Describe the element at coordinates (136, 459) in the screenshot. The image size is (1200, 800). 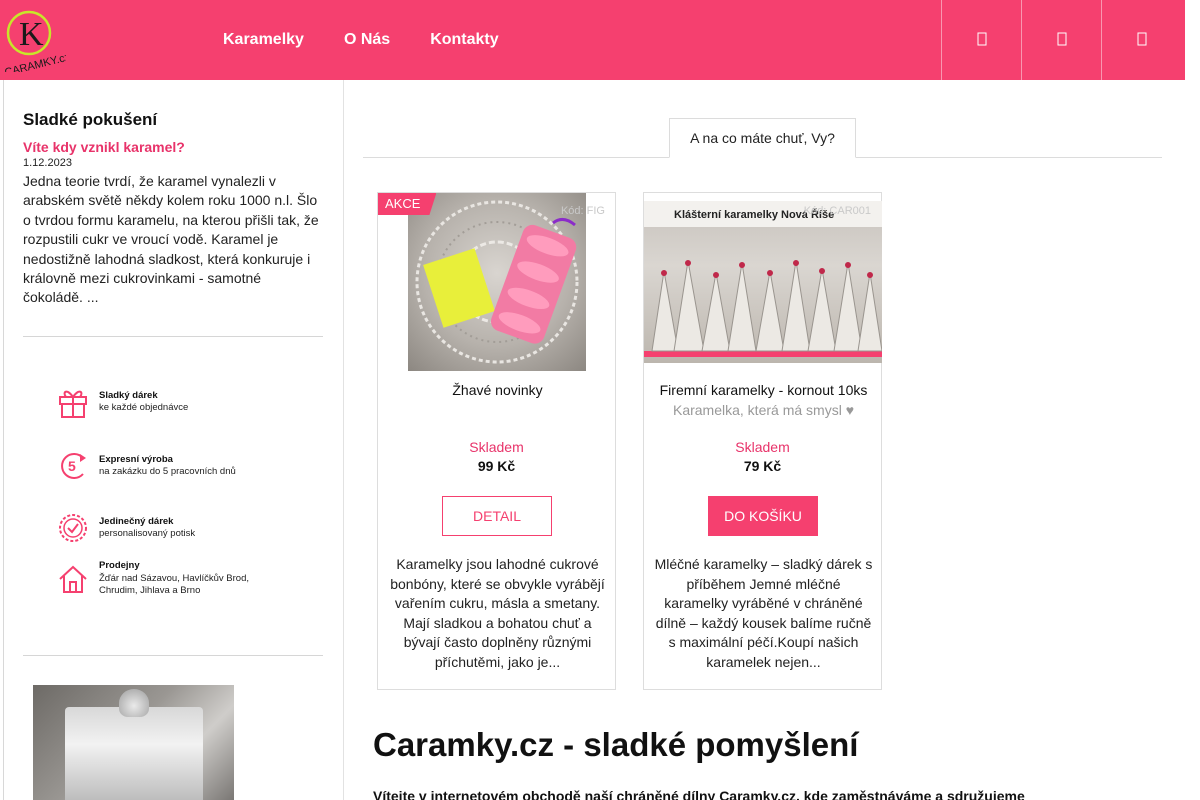
I see `feature-title: Expresní výroba` at that location.